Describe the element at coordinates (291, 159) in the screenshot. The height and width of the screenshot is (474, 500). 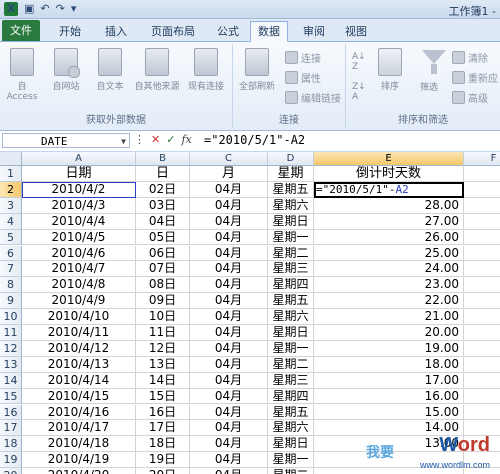
I see `column-header-d: D` at that location.